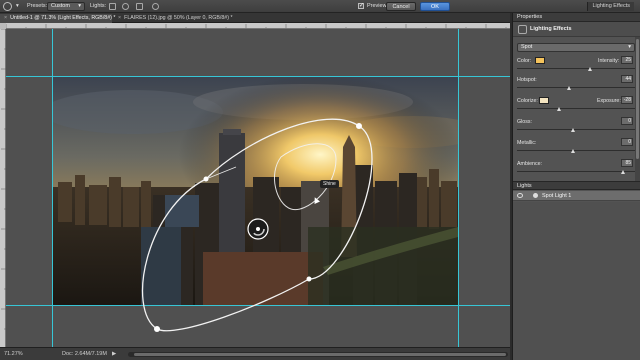  Describe the element at coordinates (576, 47) in the screenshot. I see `light-type-select: Spot ▾` at that location.